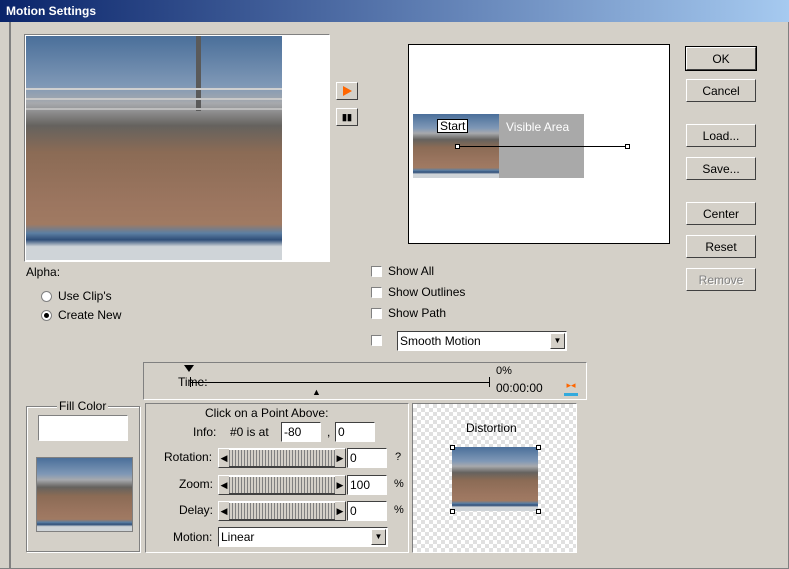 The height and width of the screenshot is (569, 789). What do you see at coordinates (367, 458) in the screenshot?
I see `rotation-input: 0` at bounding box center [367, 458].